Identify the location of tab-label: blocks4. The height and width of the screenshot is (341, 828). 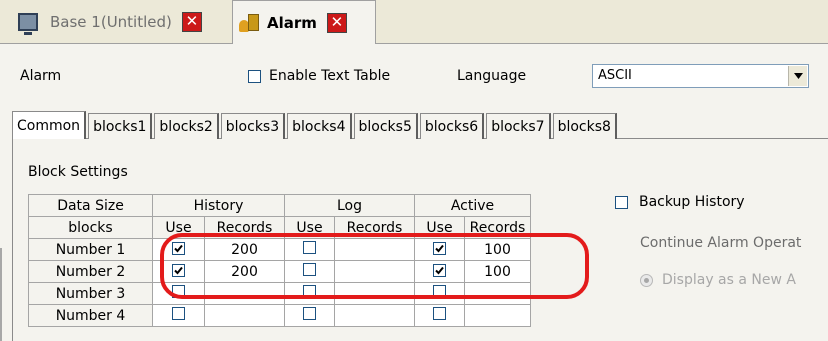
(319, 126).